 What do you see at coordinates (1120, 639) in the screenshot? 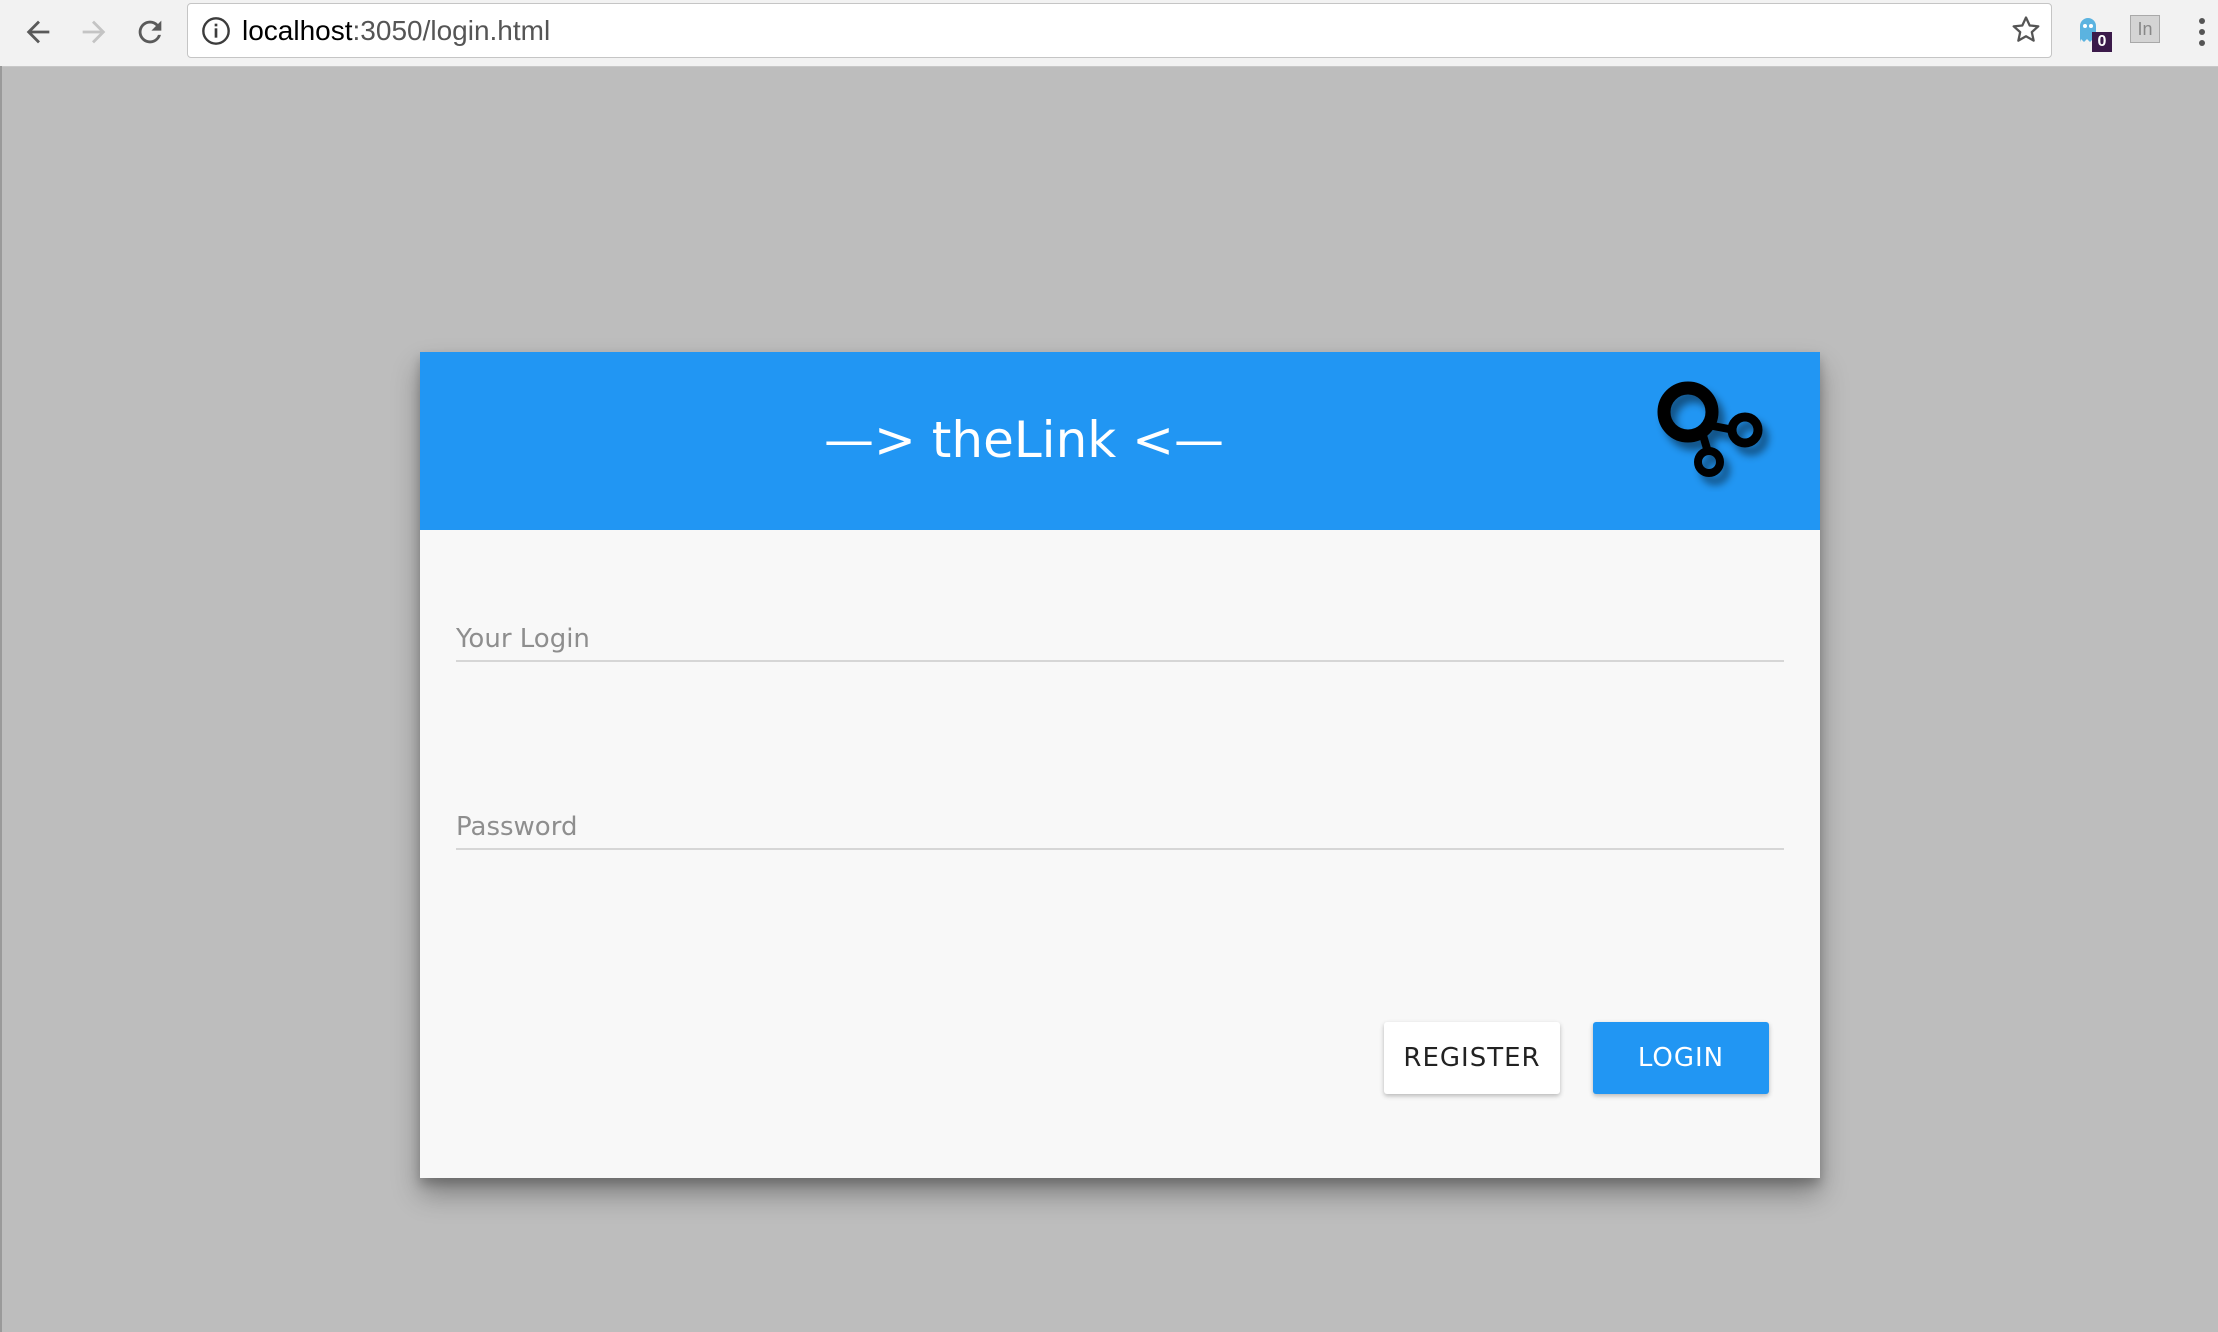
I see `login-input` at bounding box center [1120, 639].